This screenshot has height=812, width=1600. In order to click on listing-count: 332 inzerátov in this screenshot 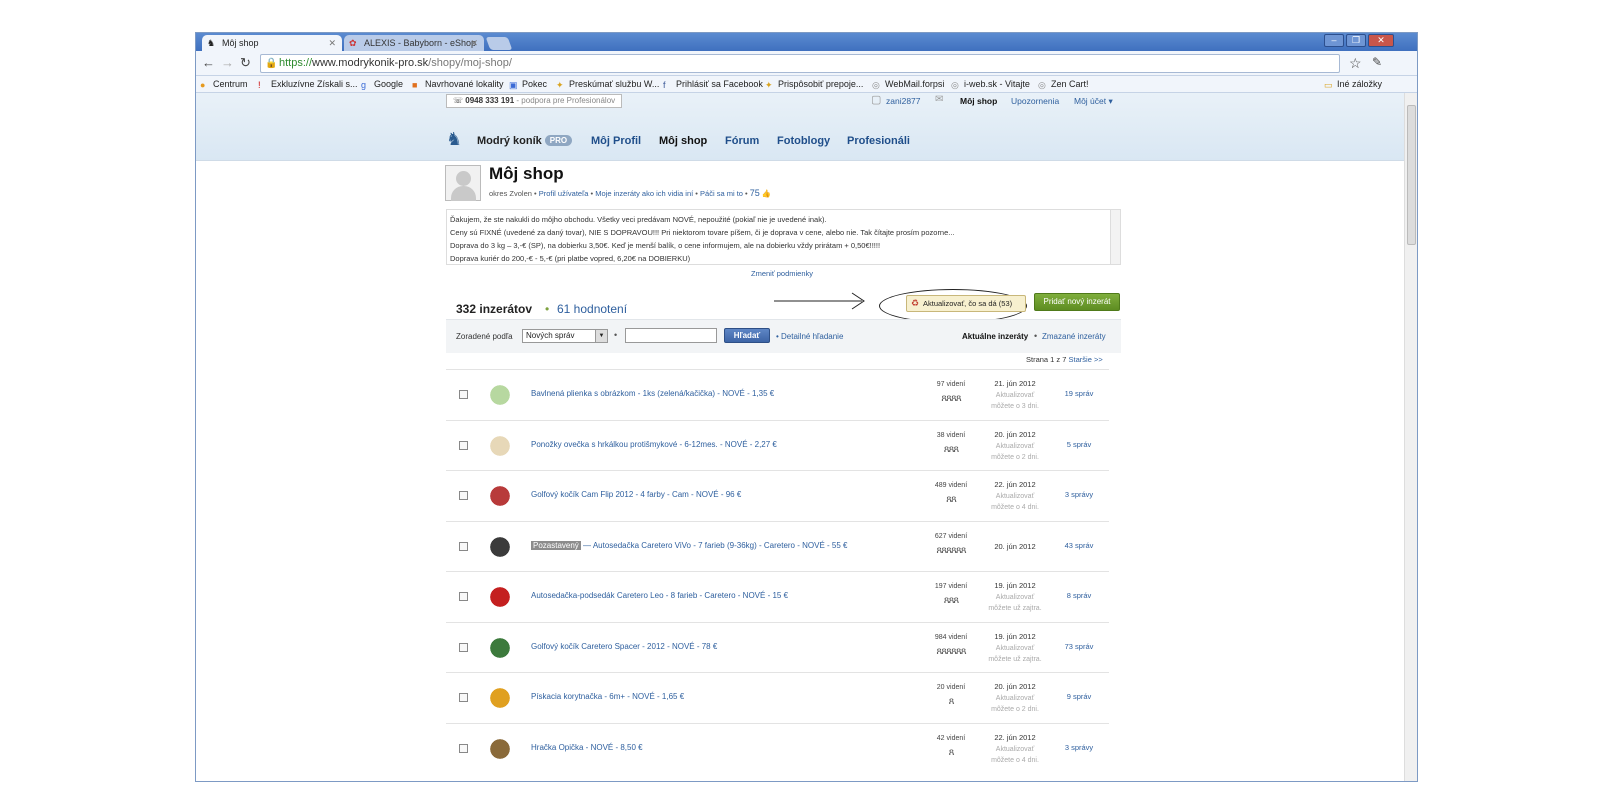, I will do `click(494, 309)`.